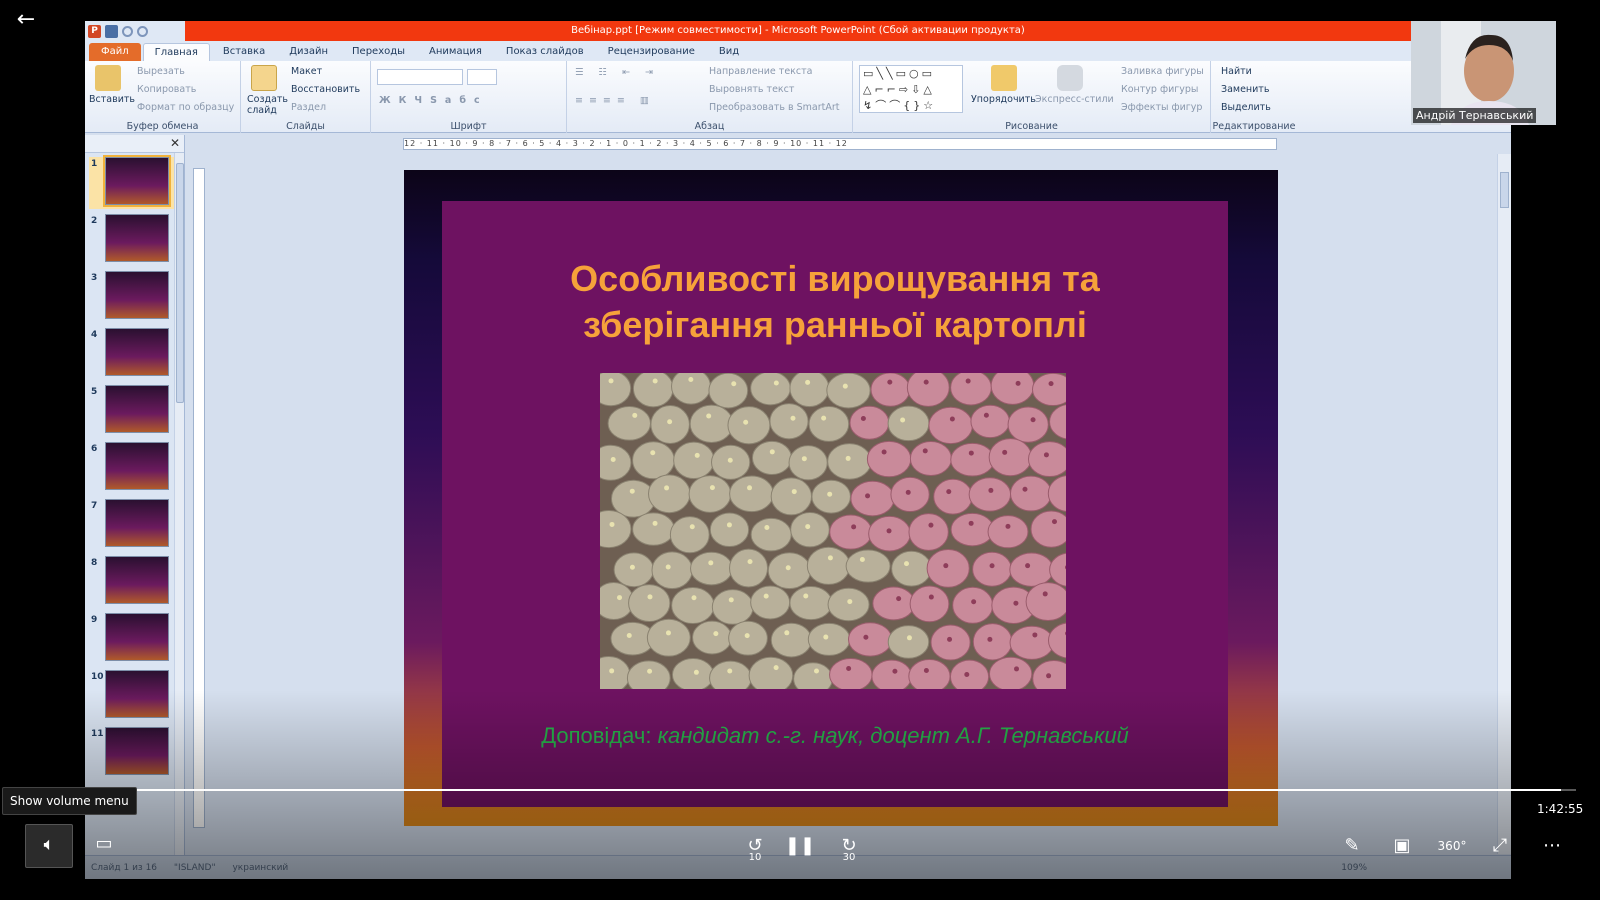 Image resolution: width=1600 pixels, height=900 pixels. Describe the element at coordinates (545, 52) in the screenshot. I see `tab-slideshow: Показ слайдов` at that location.